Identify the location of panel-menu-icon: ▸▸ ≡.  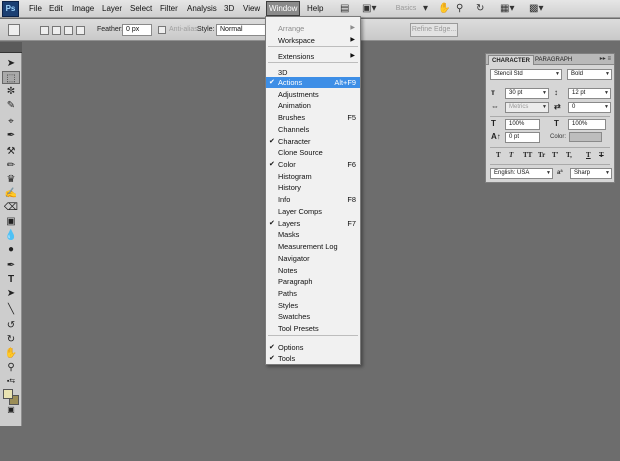
(605, 59).